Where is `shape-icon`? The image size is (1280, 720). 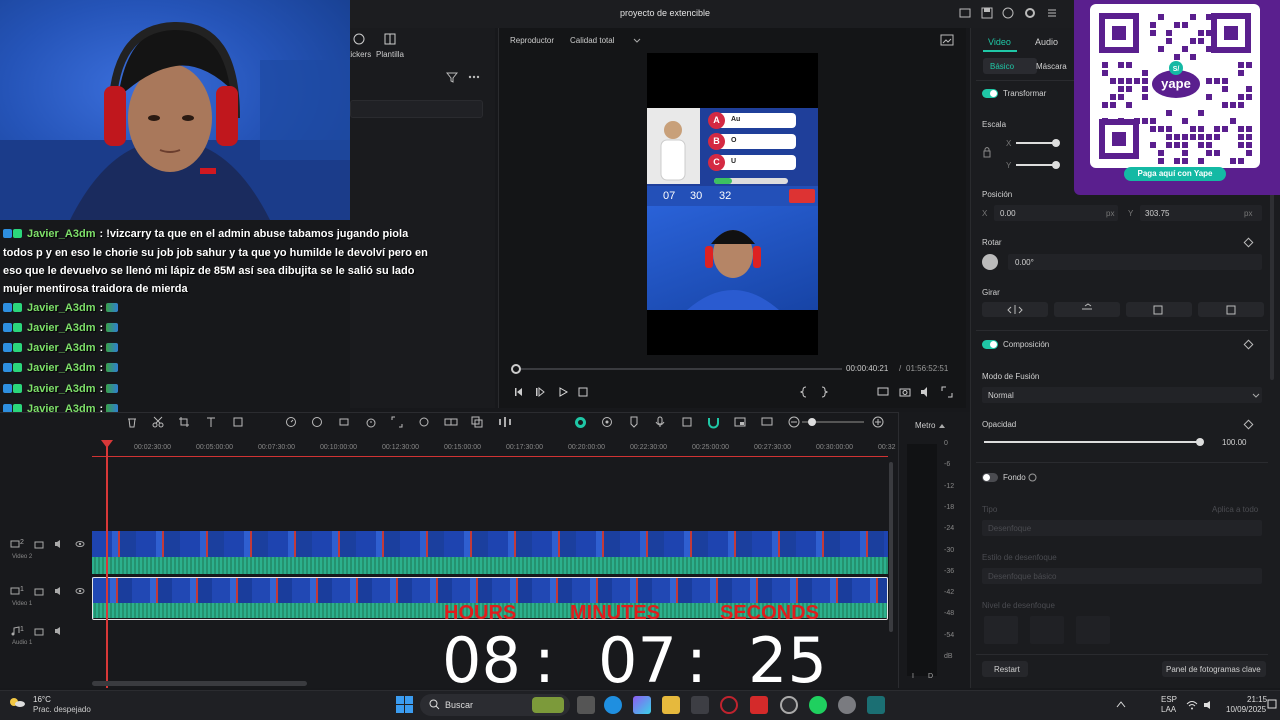
shape-icon is located at coordinates (238, 422).